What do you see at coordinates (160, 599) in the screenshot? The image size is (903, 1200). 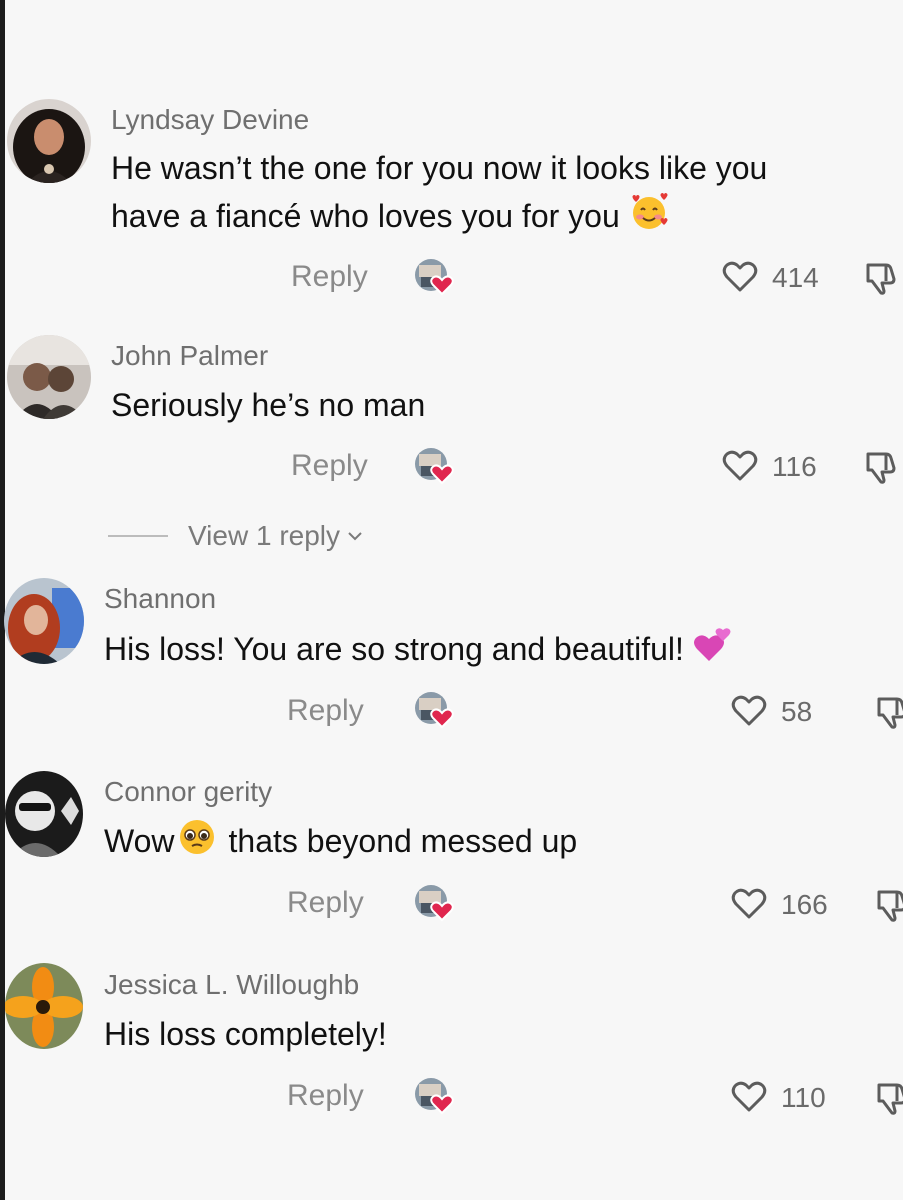 I see `comment-username: Shannon` at bounding box center [160, 599].